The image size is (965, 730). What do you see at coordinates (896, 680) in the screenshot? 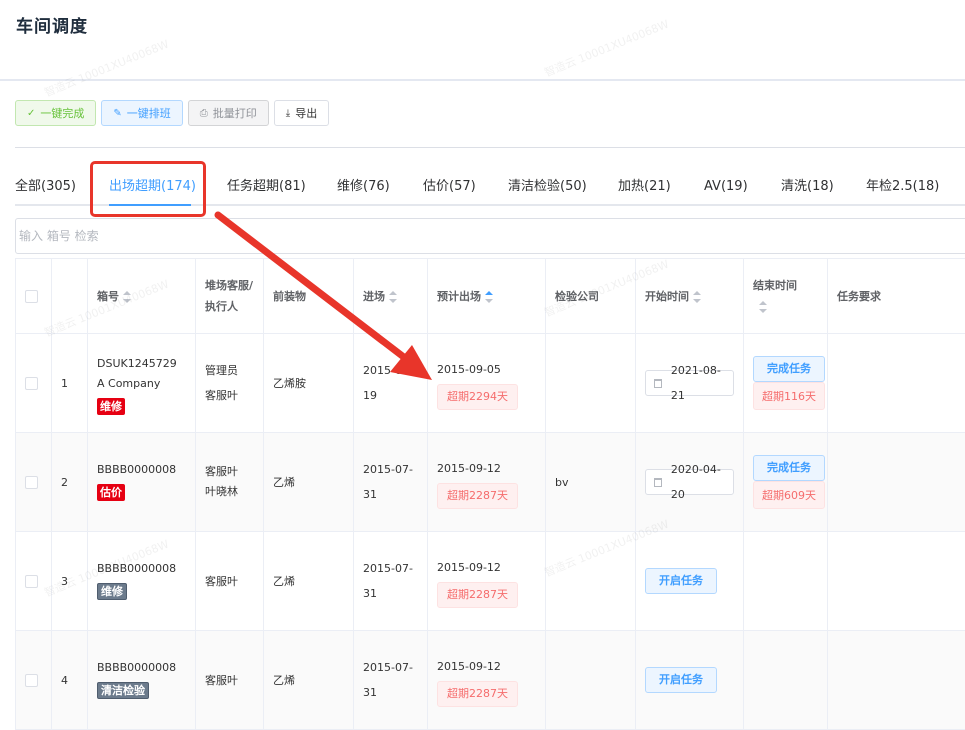
I see `requirement-cell` at bounding box center [896, 680].